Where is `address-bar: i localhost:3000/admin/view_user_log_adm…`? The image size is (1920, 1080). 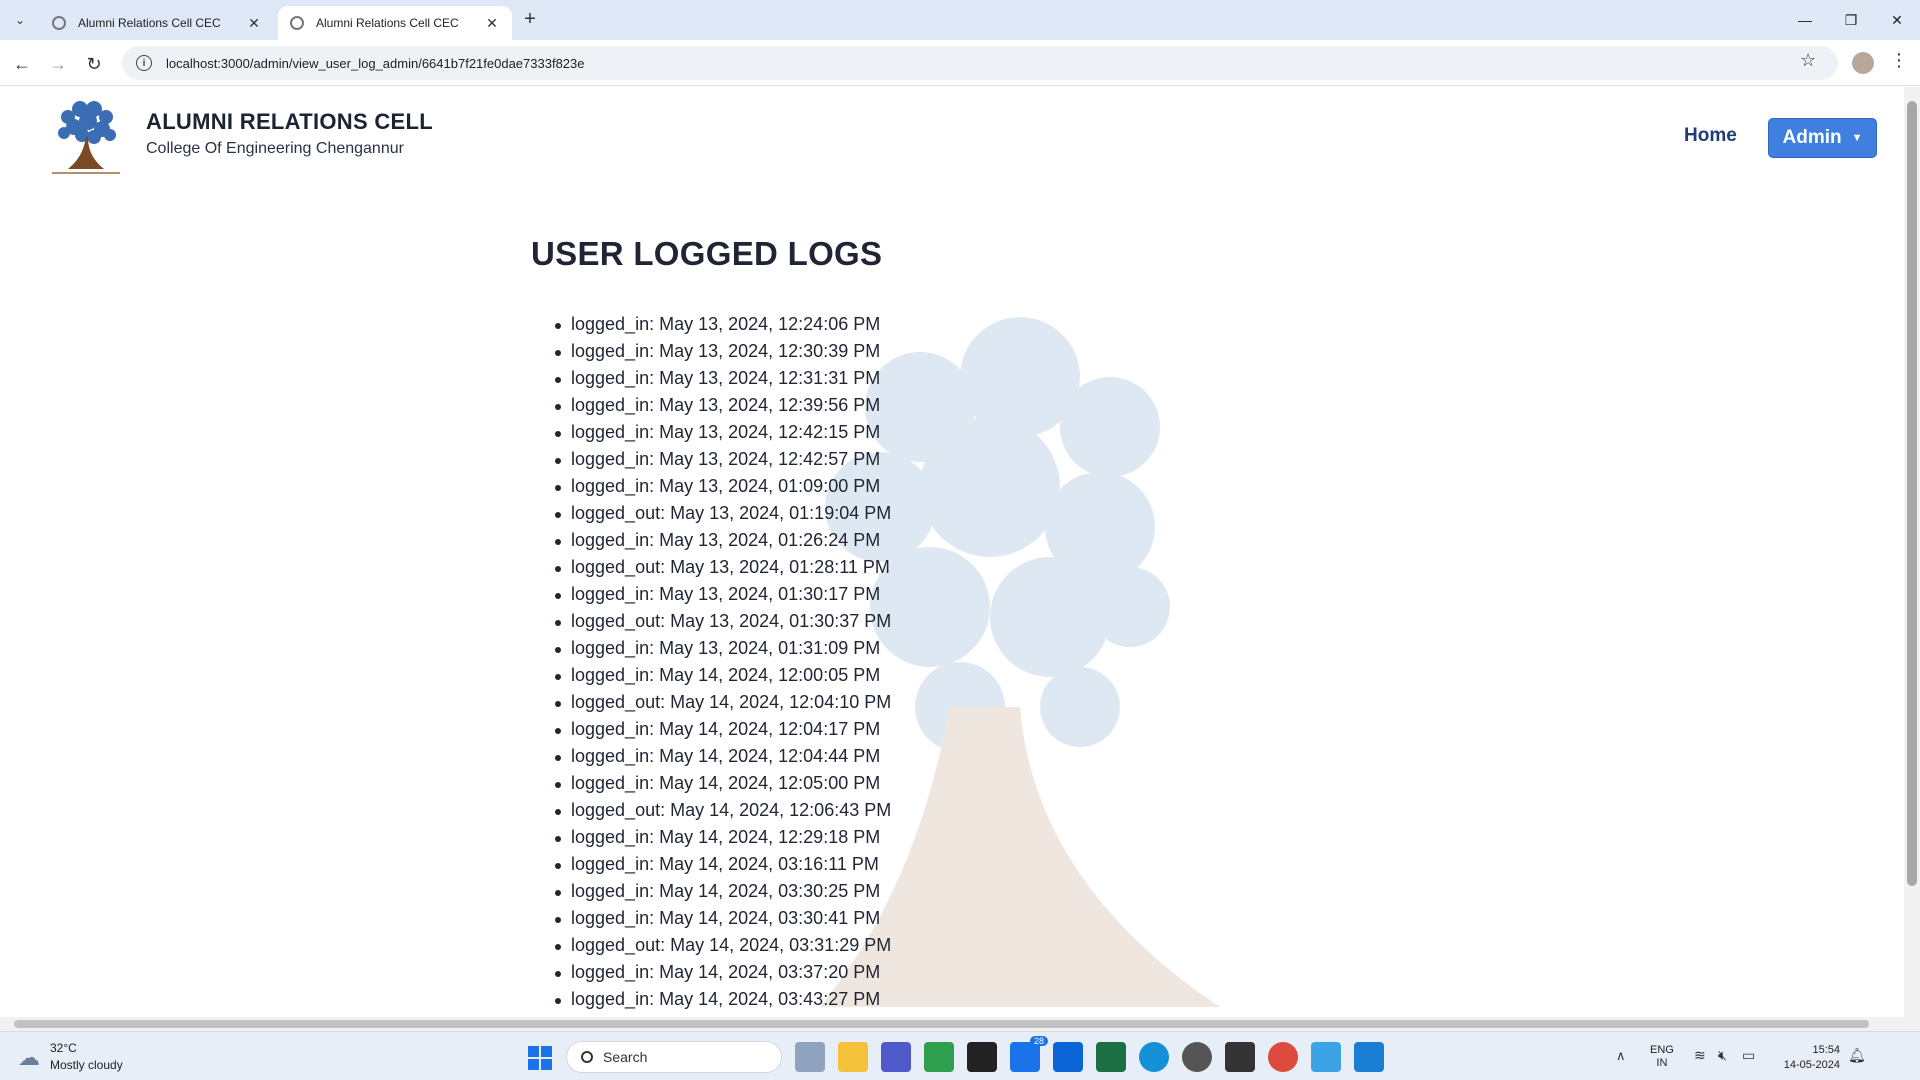 address-bar: i localhost:3000/admin/view_user_log_adm… is located at coordinates (980, 63).